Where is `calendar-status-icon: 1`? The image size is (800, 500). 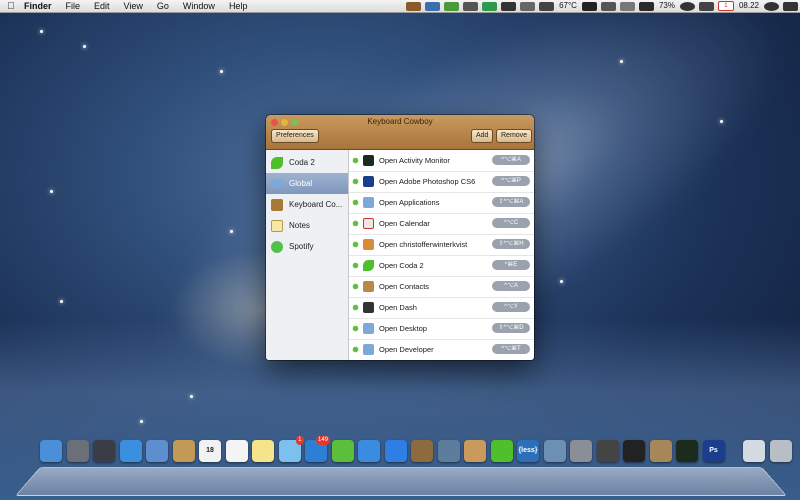 calendar-status-icon: 1 is located at coordinates (726, 6).